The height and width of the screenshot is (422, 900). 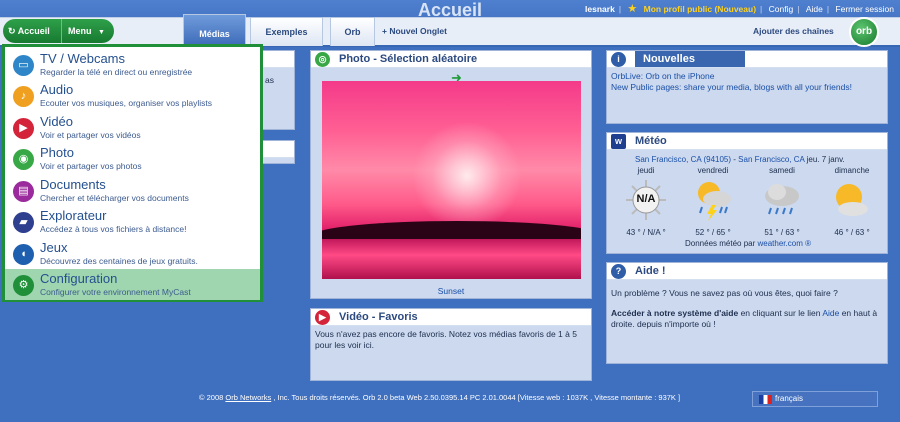 What do you see at coordinates (852, 232) in the screenshot?
I see `weather-temps: 46 ° / 63 °` at bounding box center [852, 232].